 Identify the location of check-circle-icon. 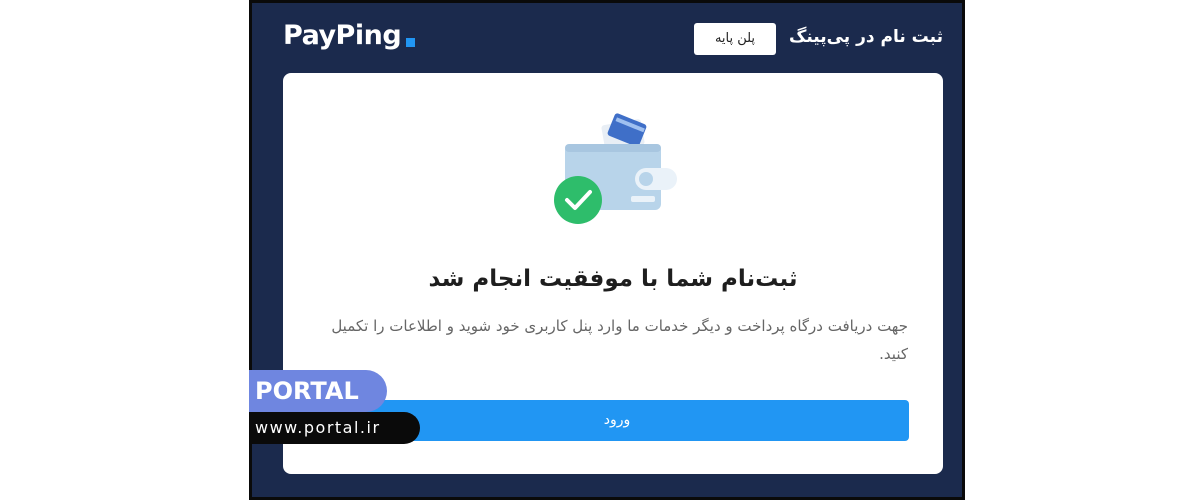
(578, 200).